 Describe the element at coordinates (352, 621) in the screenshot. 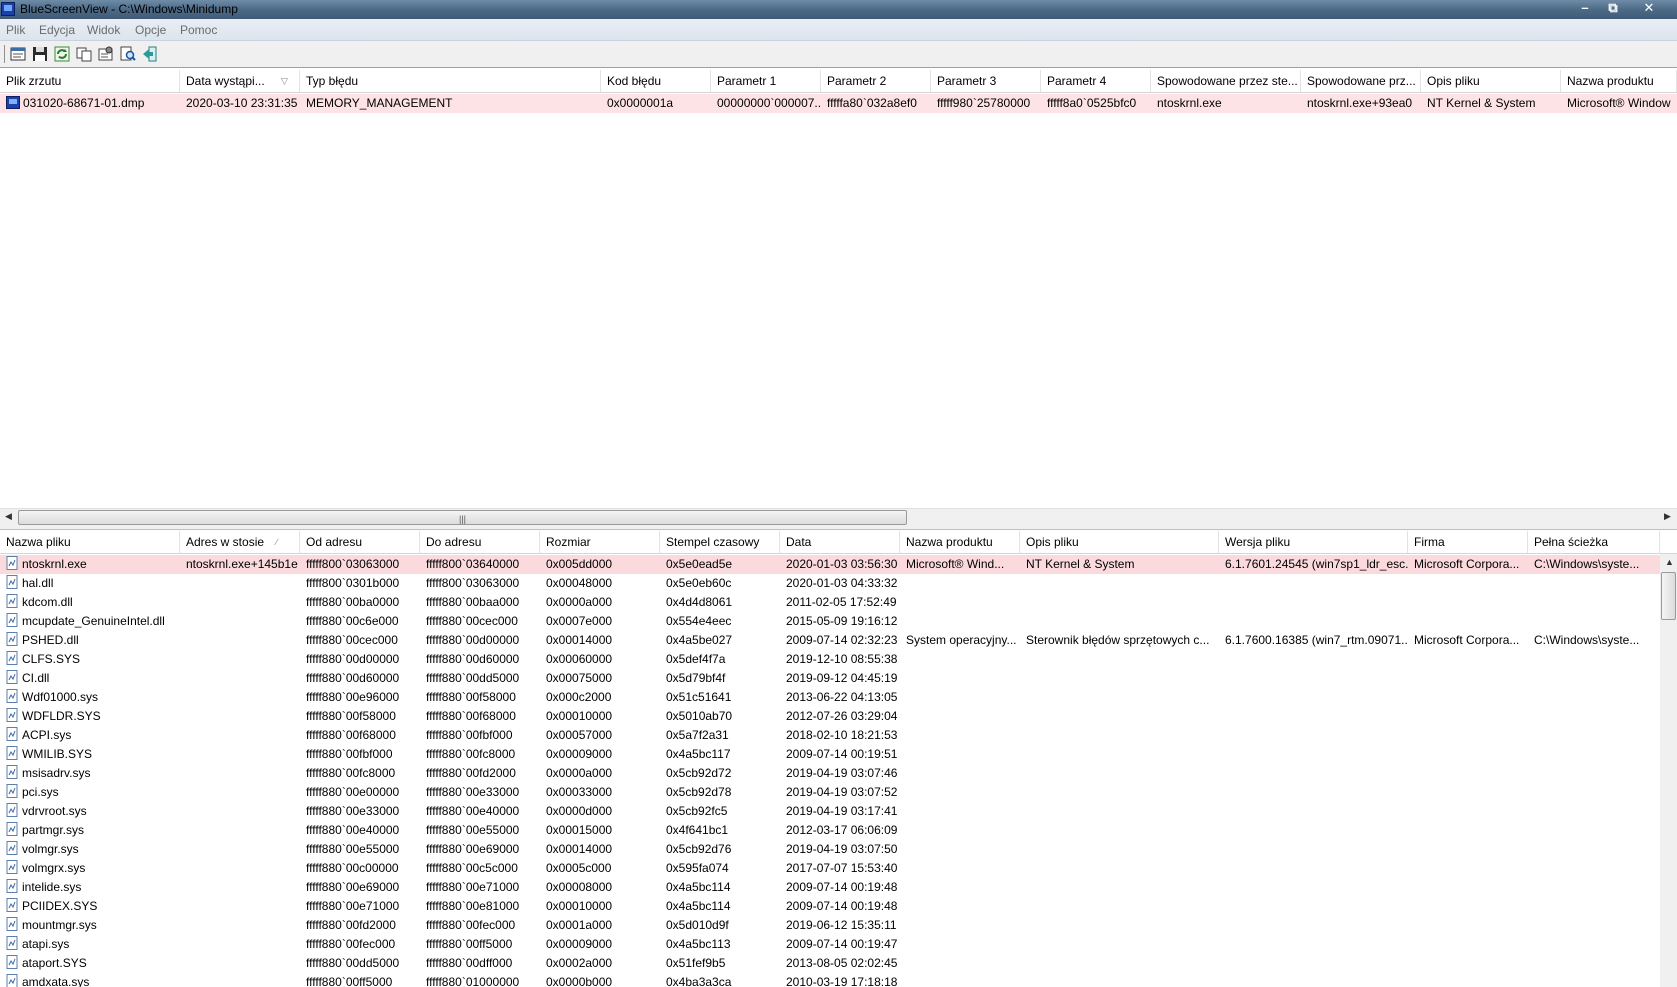

I see `from-address: fffff880`00c6e000` at that location.